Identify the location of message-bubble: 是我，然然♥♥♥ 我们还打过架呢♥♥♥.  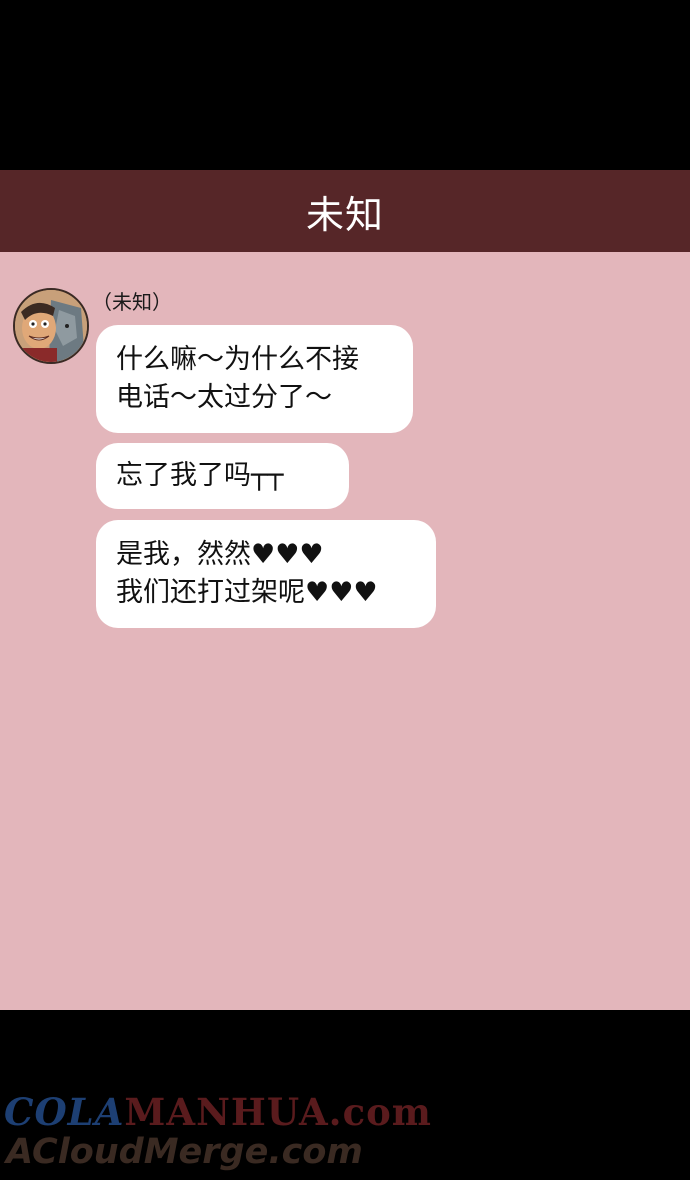
(266, 574).